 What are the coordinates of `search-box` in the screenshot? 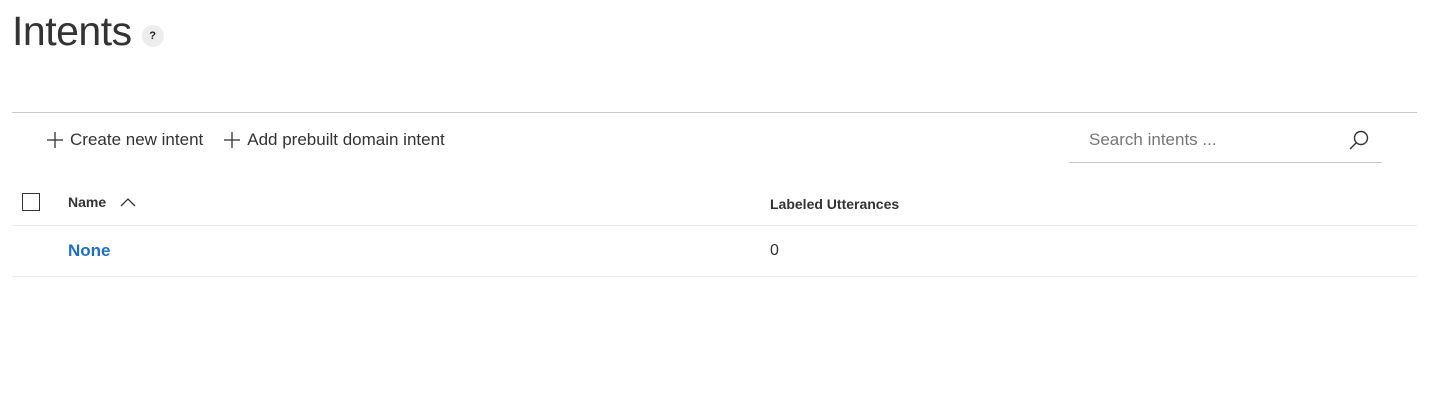 It's located at (1225, 140).